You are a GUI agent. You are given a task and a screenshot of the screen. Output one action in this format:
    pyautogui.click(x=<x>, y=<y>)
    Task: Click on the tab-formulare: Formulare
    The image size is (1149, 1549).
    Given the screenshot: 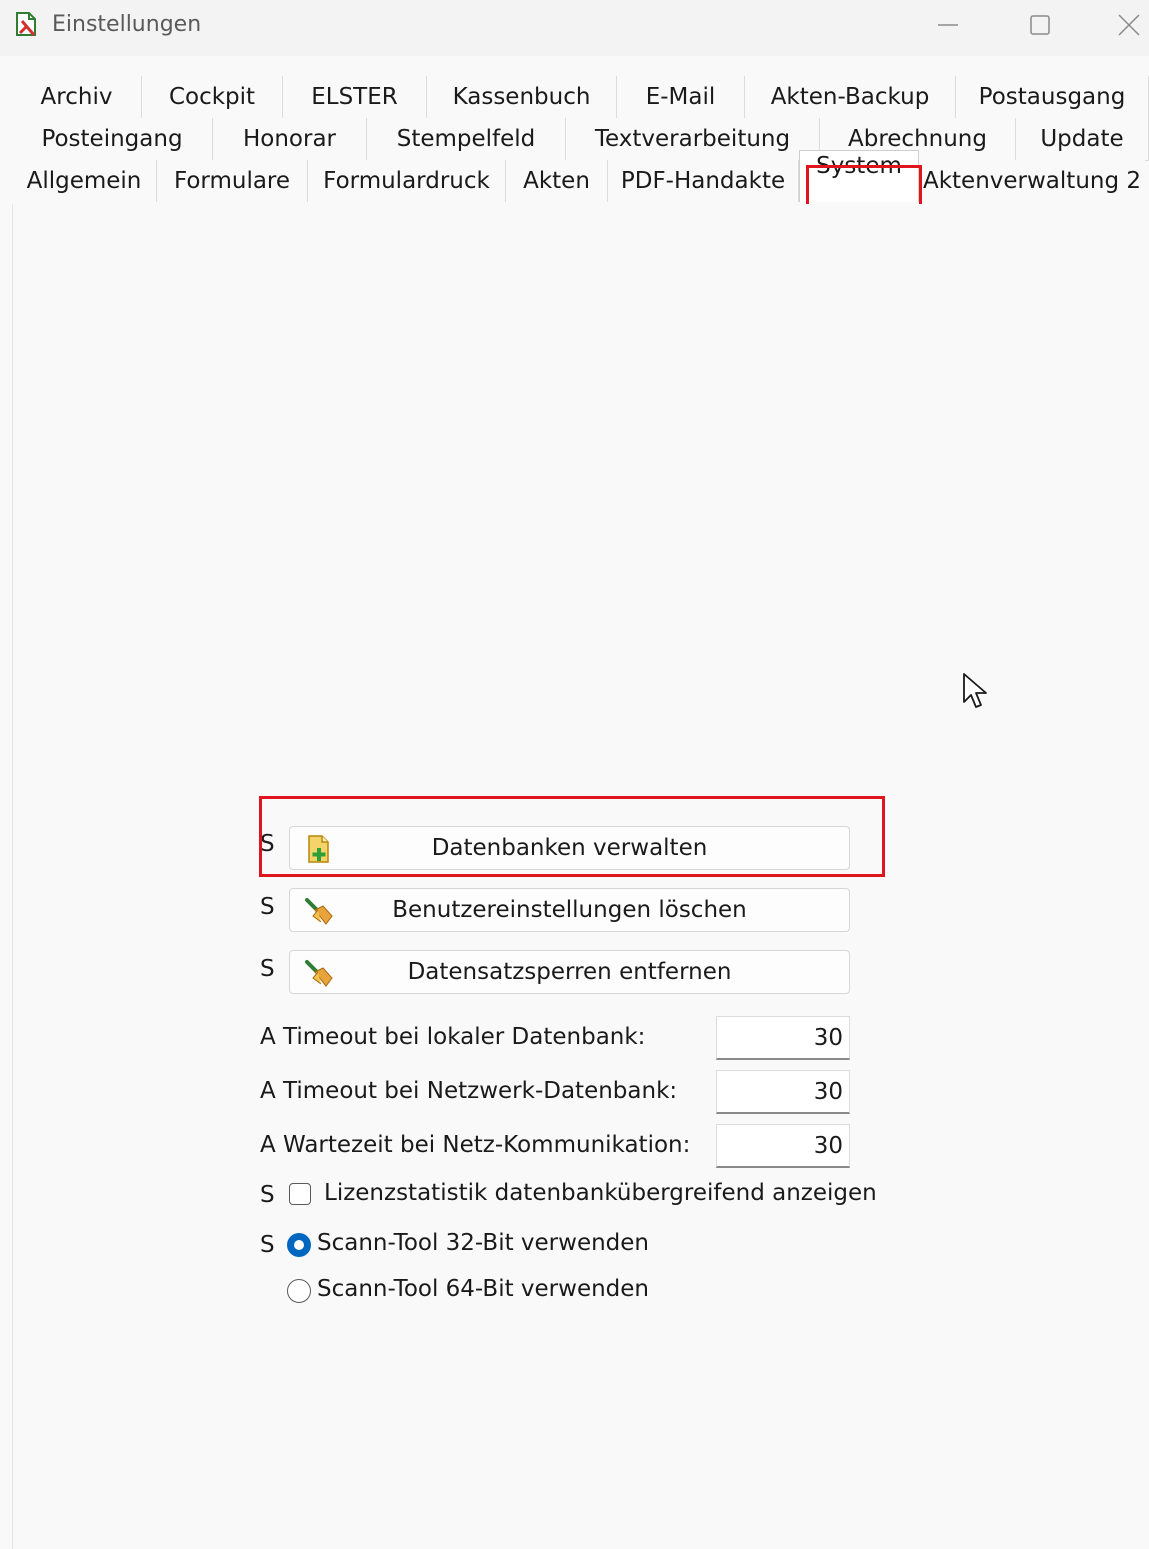 What is the action you would take?
    pyautogui.click(x=232, y=181)
    